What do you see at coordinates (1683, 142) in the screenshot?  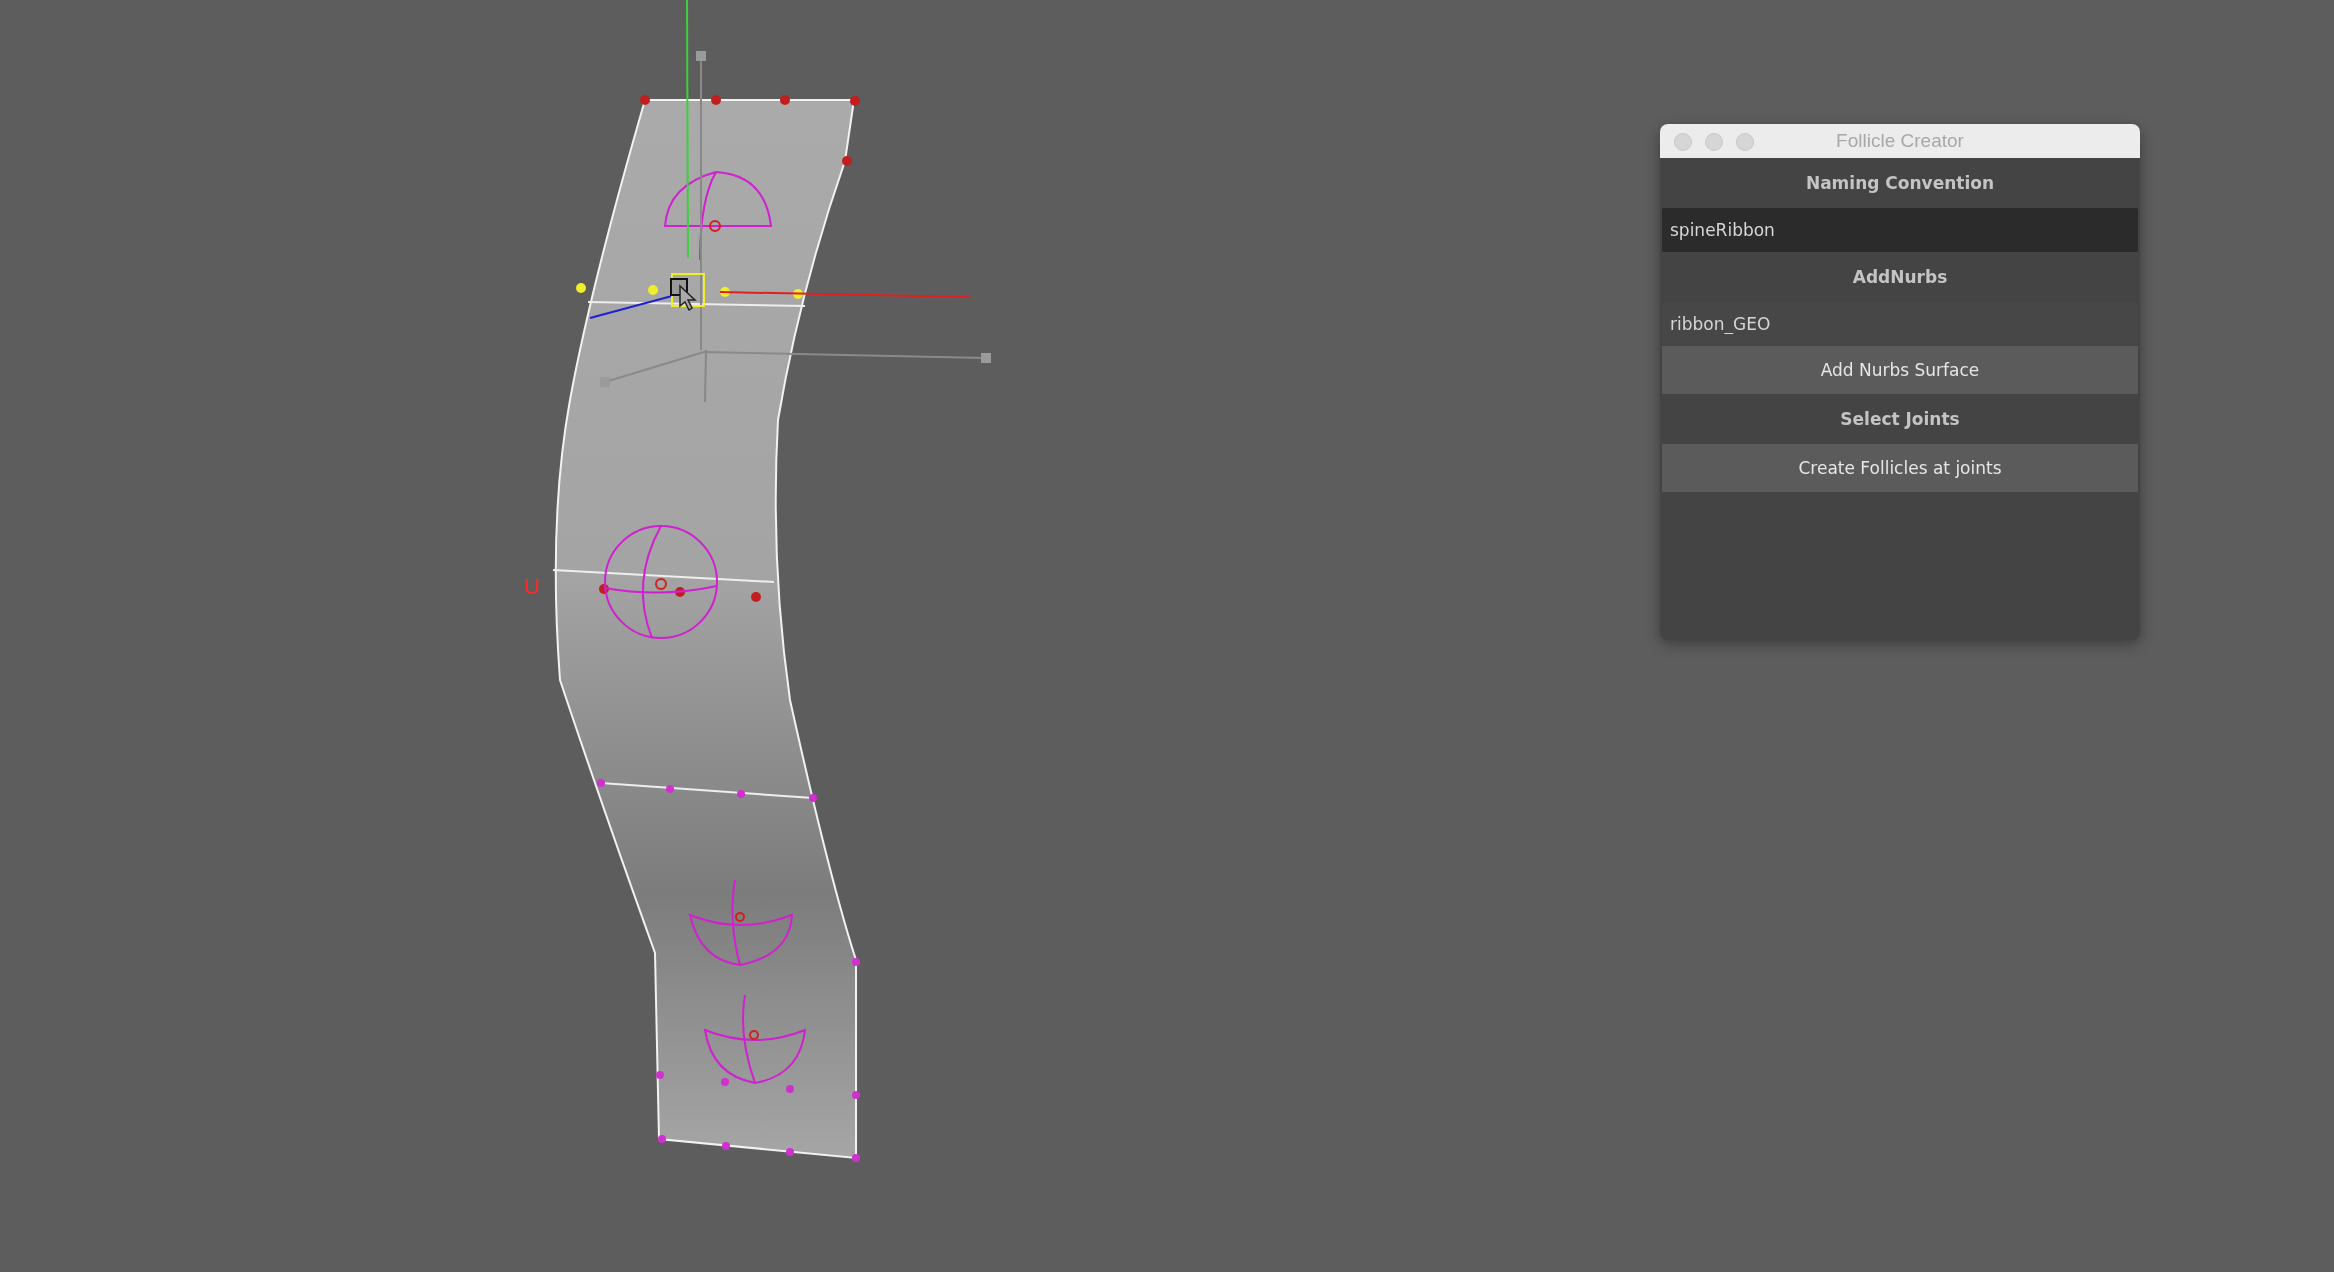 I see `close-button` at bounding box center [1683, 142].